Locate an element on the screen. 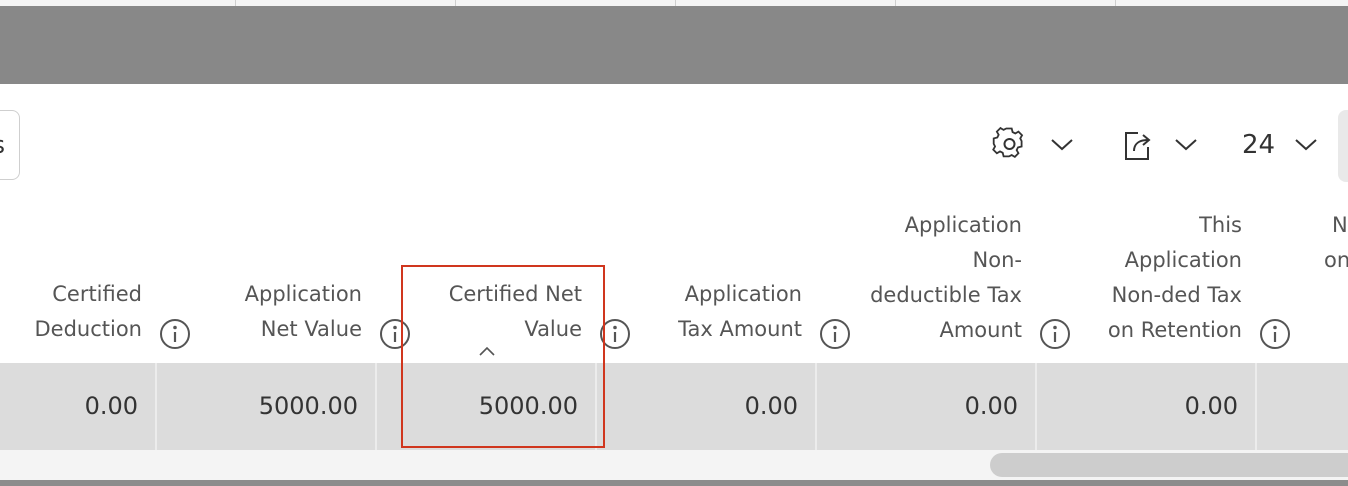 The image size is (1348, 486). page-size-select: 24 is located at coordinates (1282, 145).